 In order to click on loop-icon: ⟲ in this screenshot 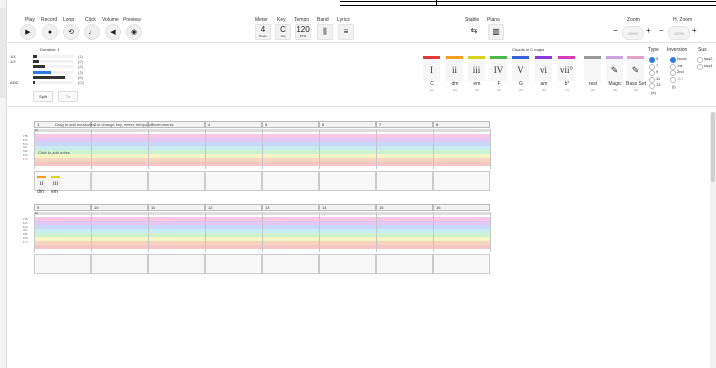, I will do `click(71, 32)`.